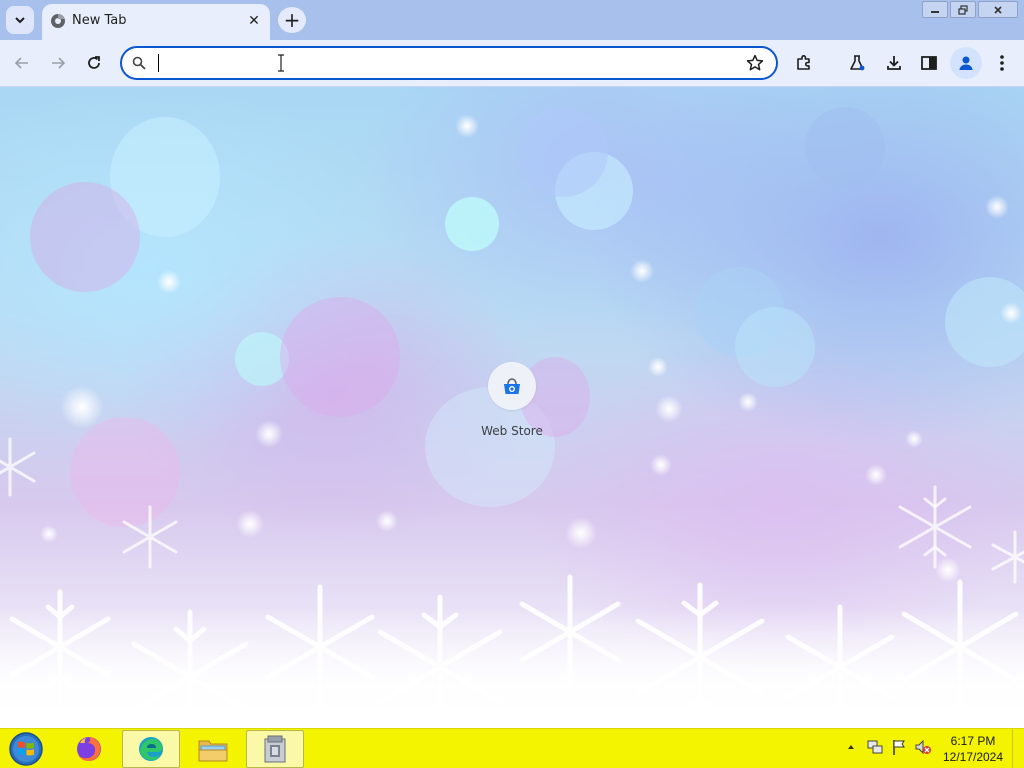  I want to click on chrome-newtab-icon, so click(58, 21).